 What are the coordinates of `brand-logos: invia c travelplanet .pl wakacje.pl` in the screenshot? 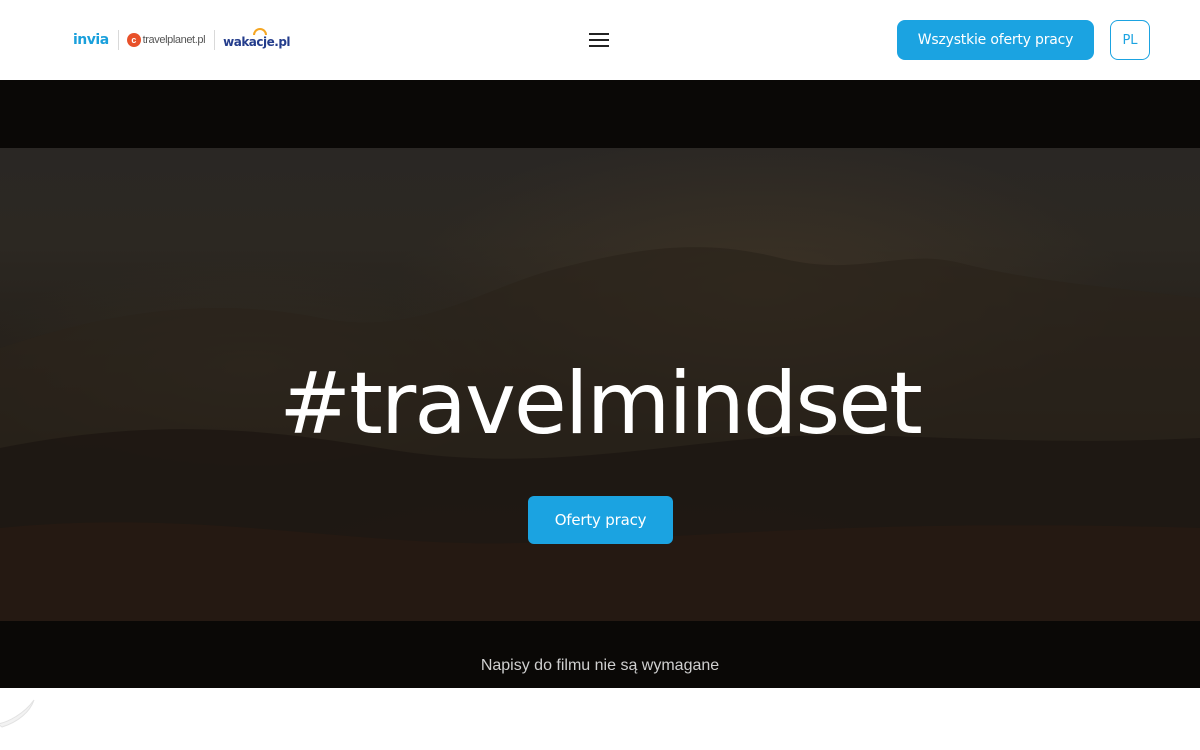 It's located at (182, 40).